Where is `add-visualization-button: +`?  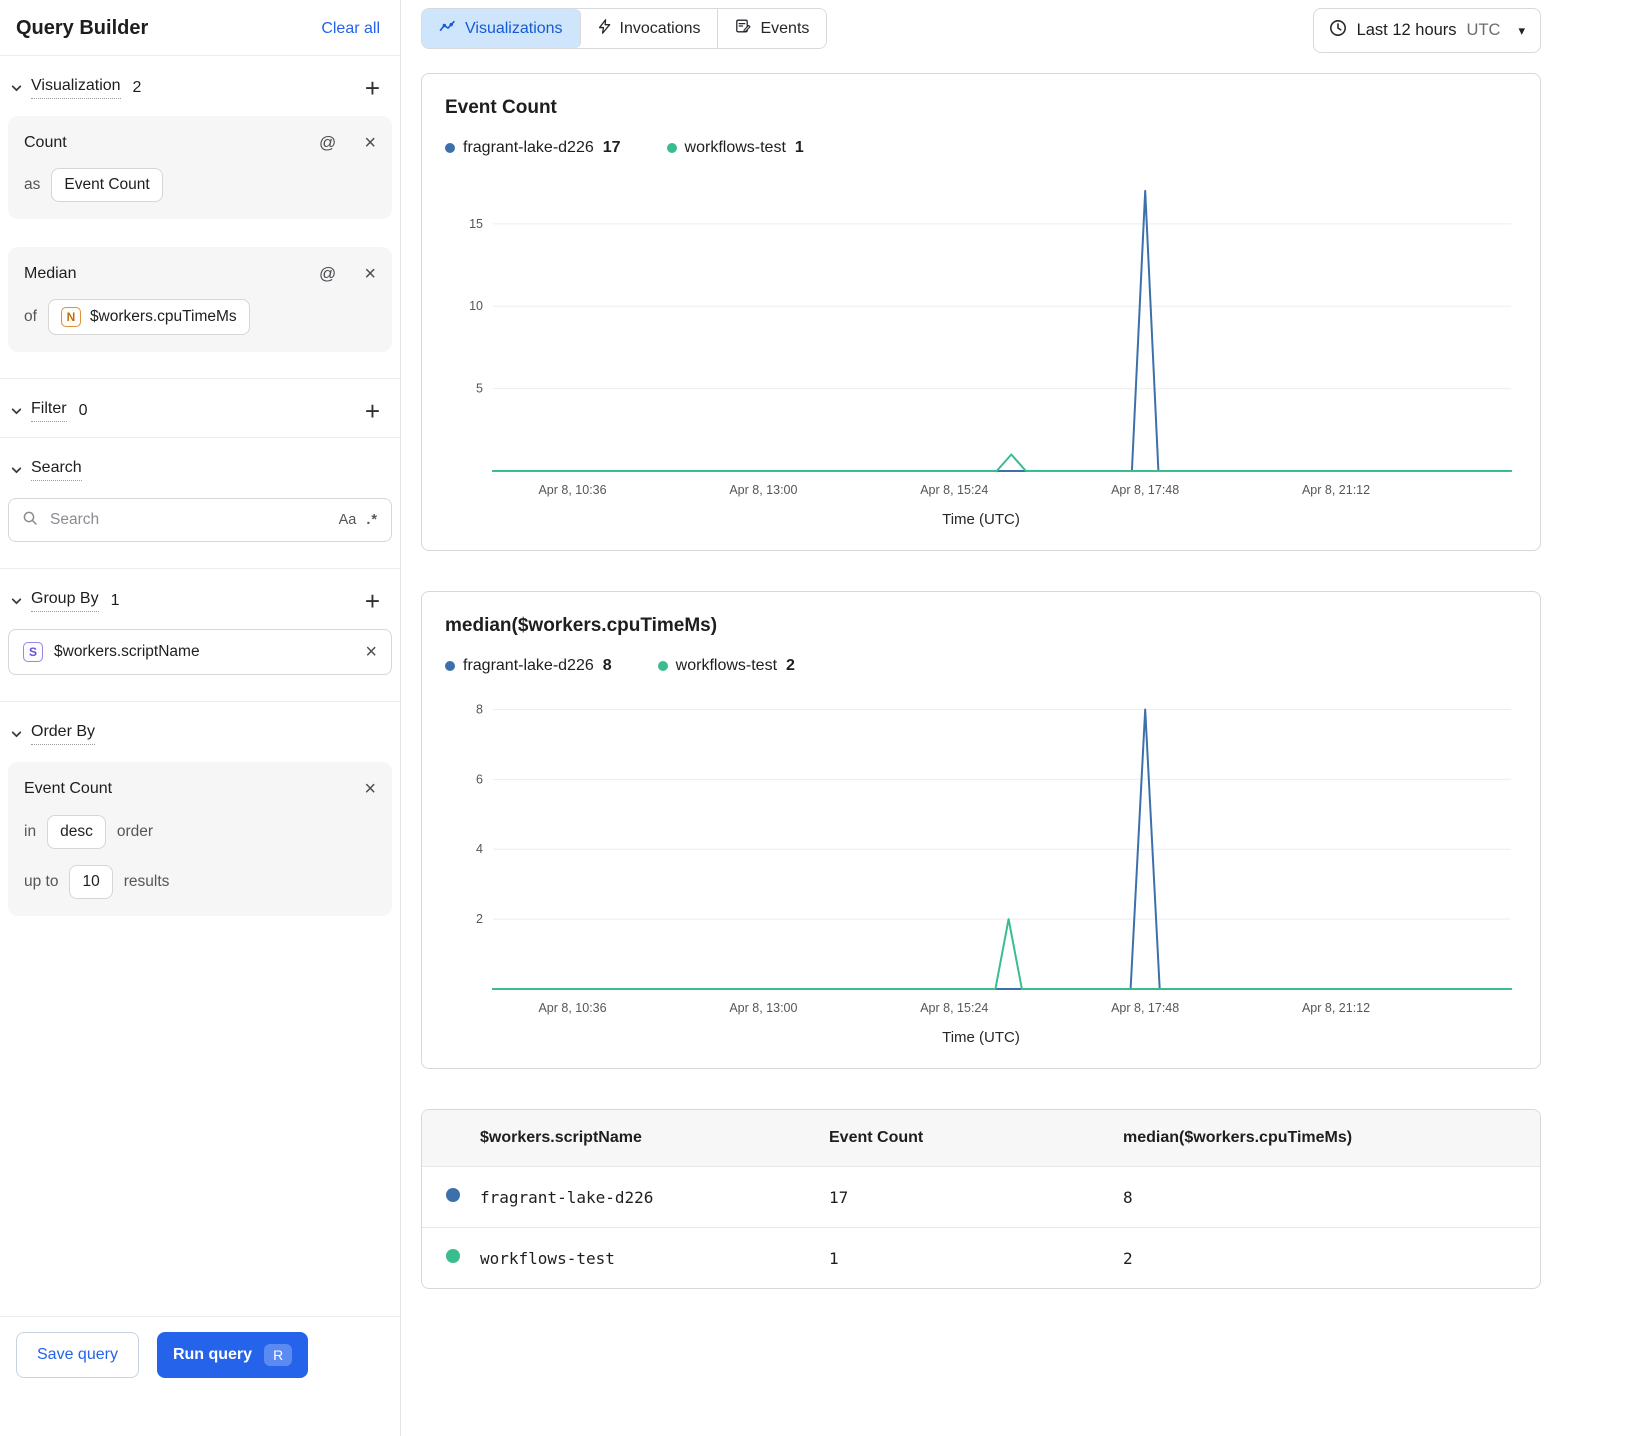
add-visualization-button: + is located at coordinates (372, 88).